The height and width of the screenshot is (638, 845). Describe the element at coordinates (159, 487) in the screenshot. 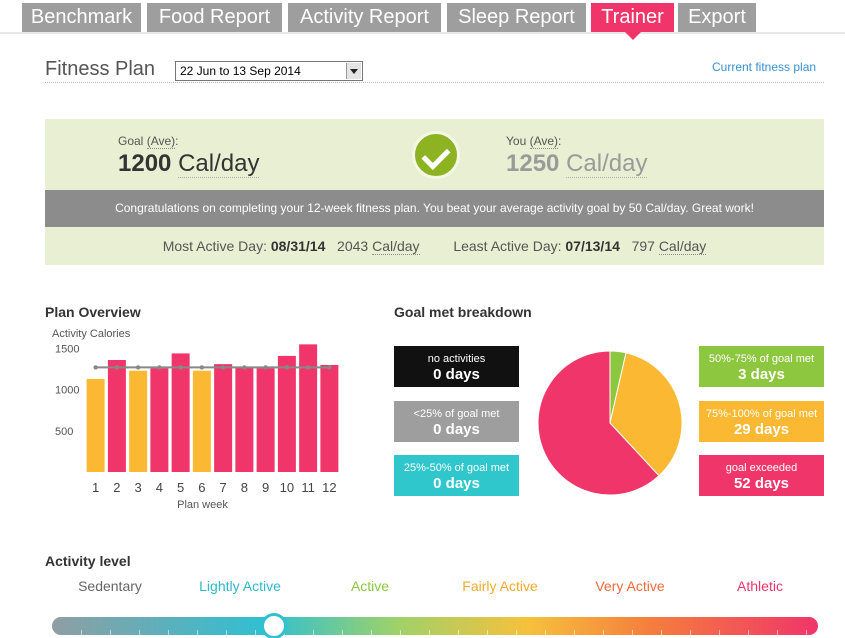

I see `x-tick-label: 4` at that location.